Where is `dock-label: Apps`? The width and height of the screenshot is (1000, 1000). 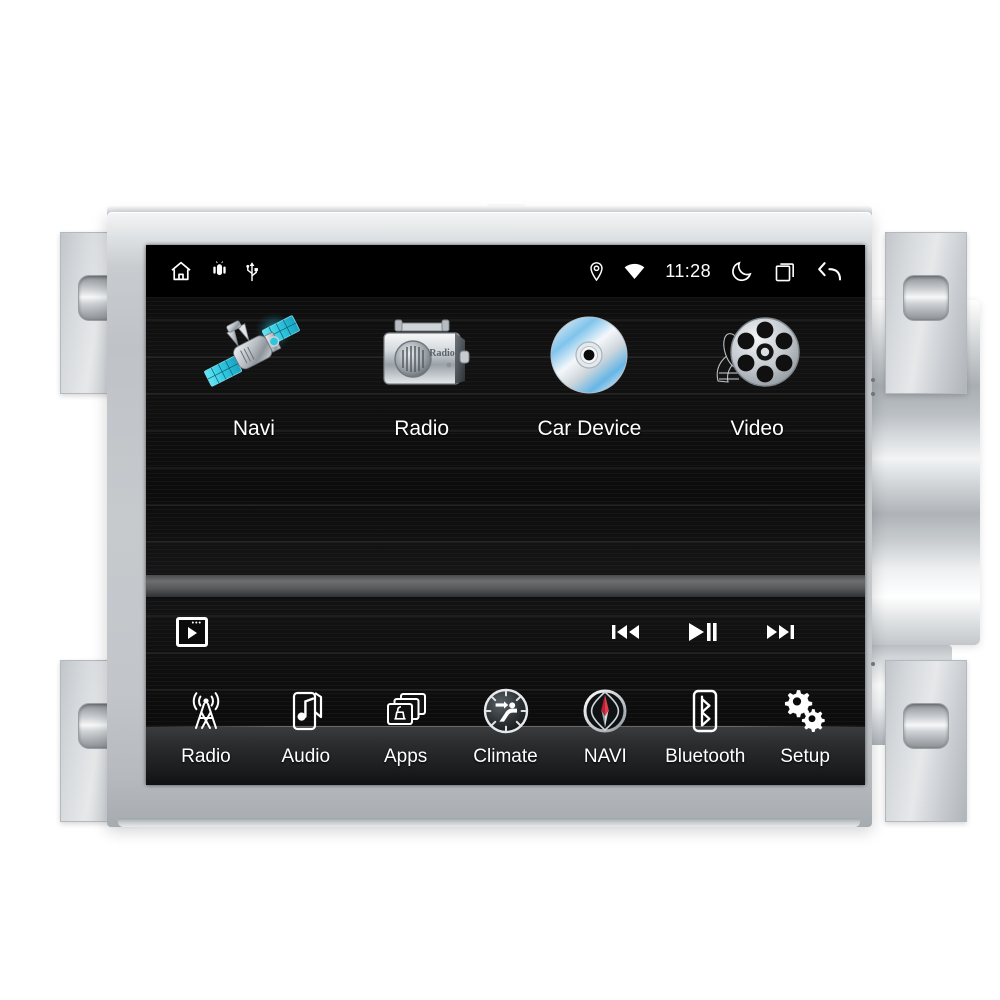
dock-label: Apps is located at coordinates (405, 756).